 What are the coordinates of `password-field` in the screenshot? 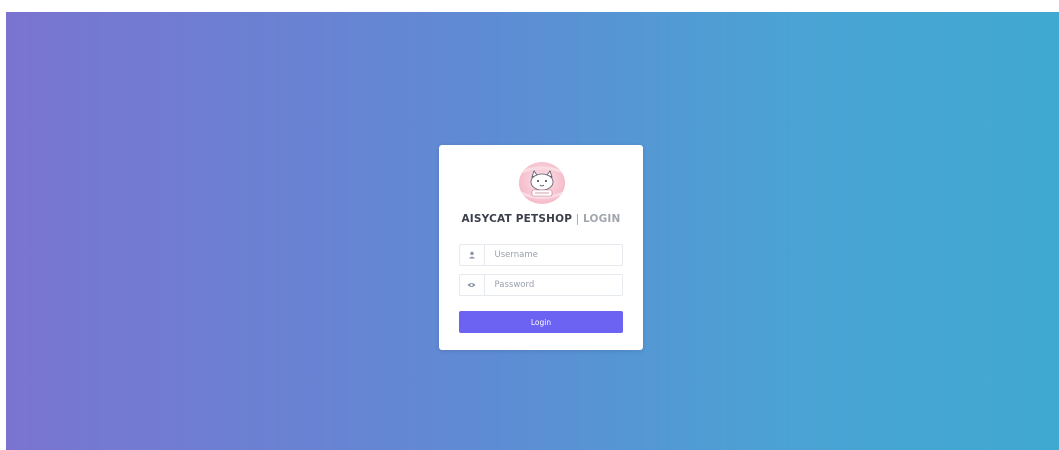 It's located at (541, 285).